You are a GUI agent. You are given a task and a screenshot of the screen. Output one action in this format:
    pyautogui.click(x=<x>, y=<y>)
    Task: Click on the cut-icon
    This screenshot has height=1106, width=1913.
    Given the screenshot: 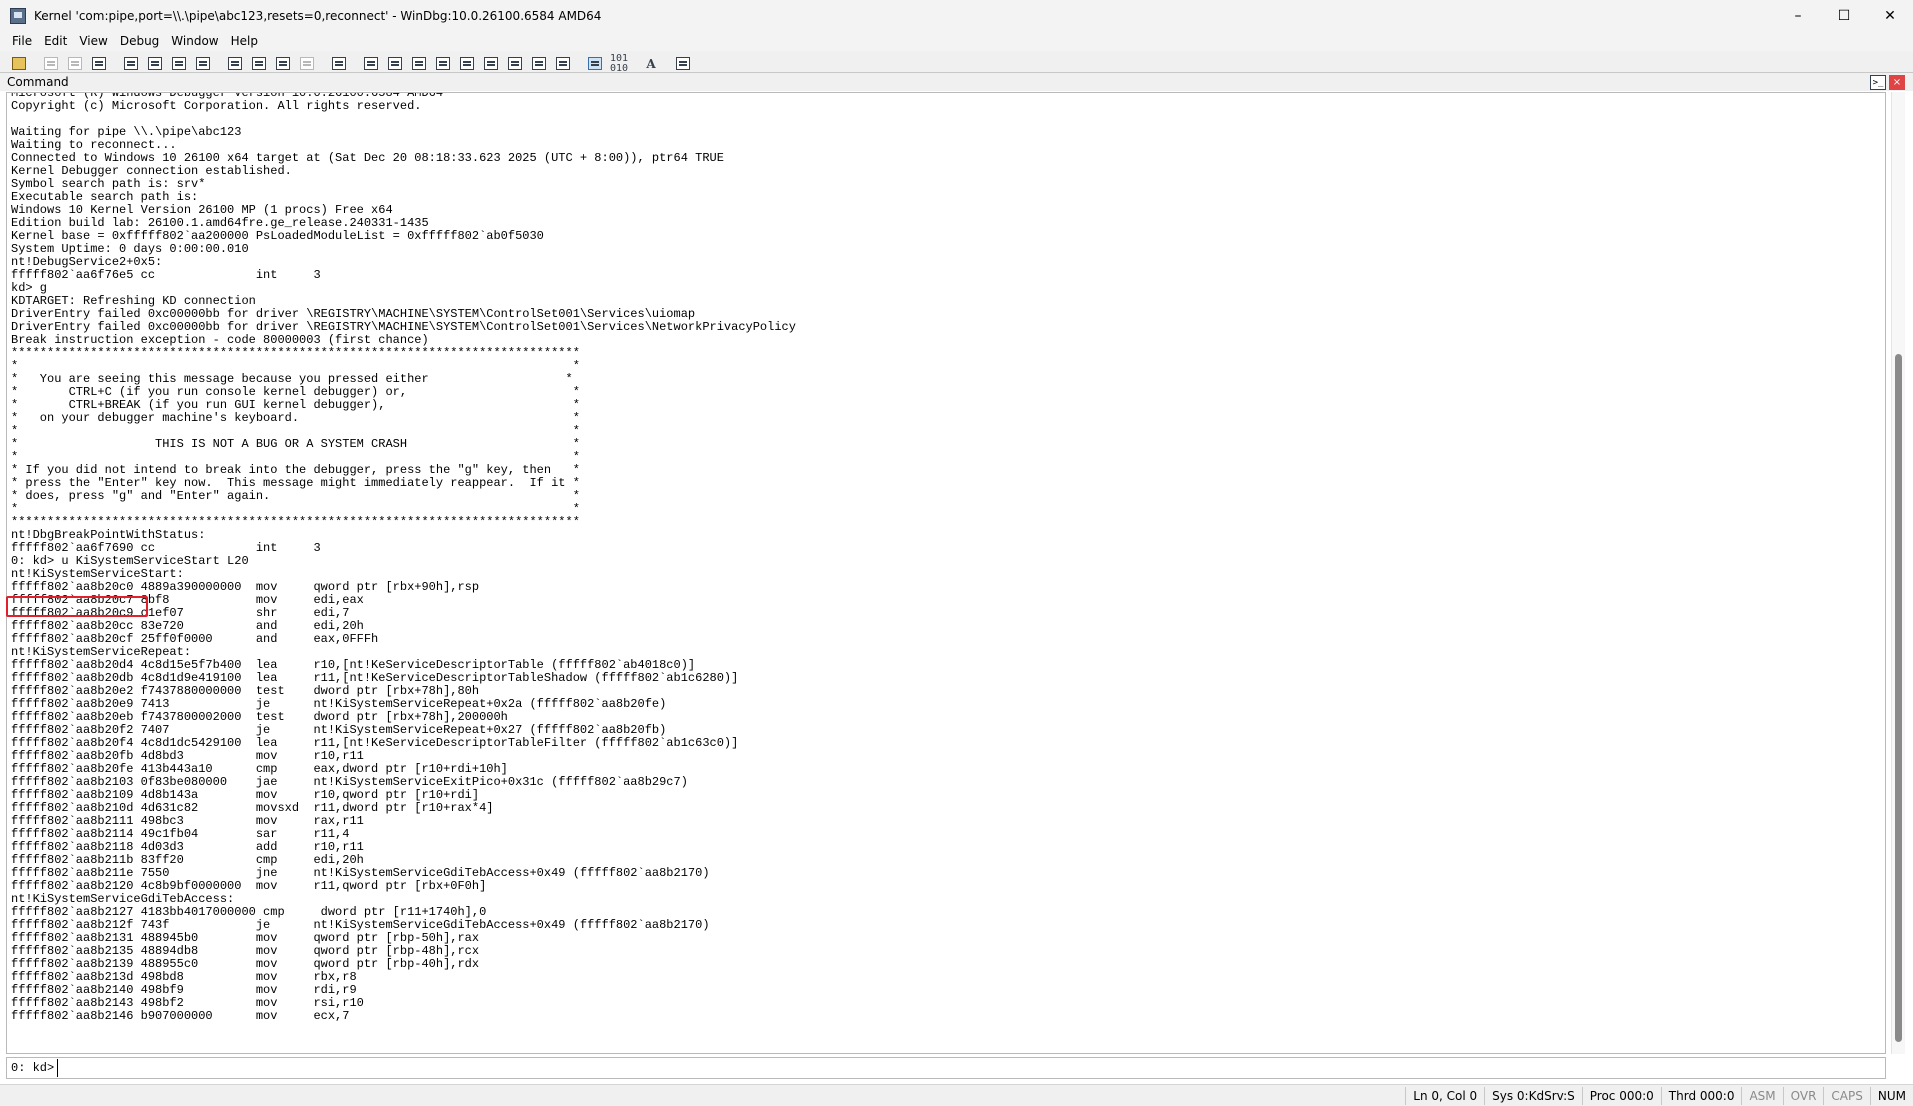 What is the action you would take?
    pyautogui.click(x=51, y=64)
    